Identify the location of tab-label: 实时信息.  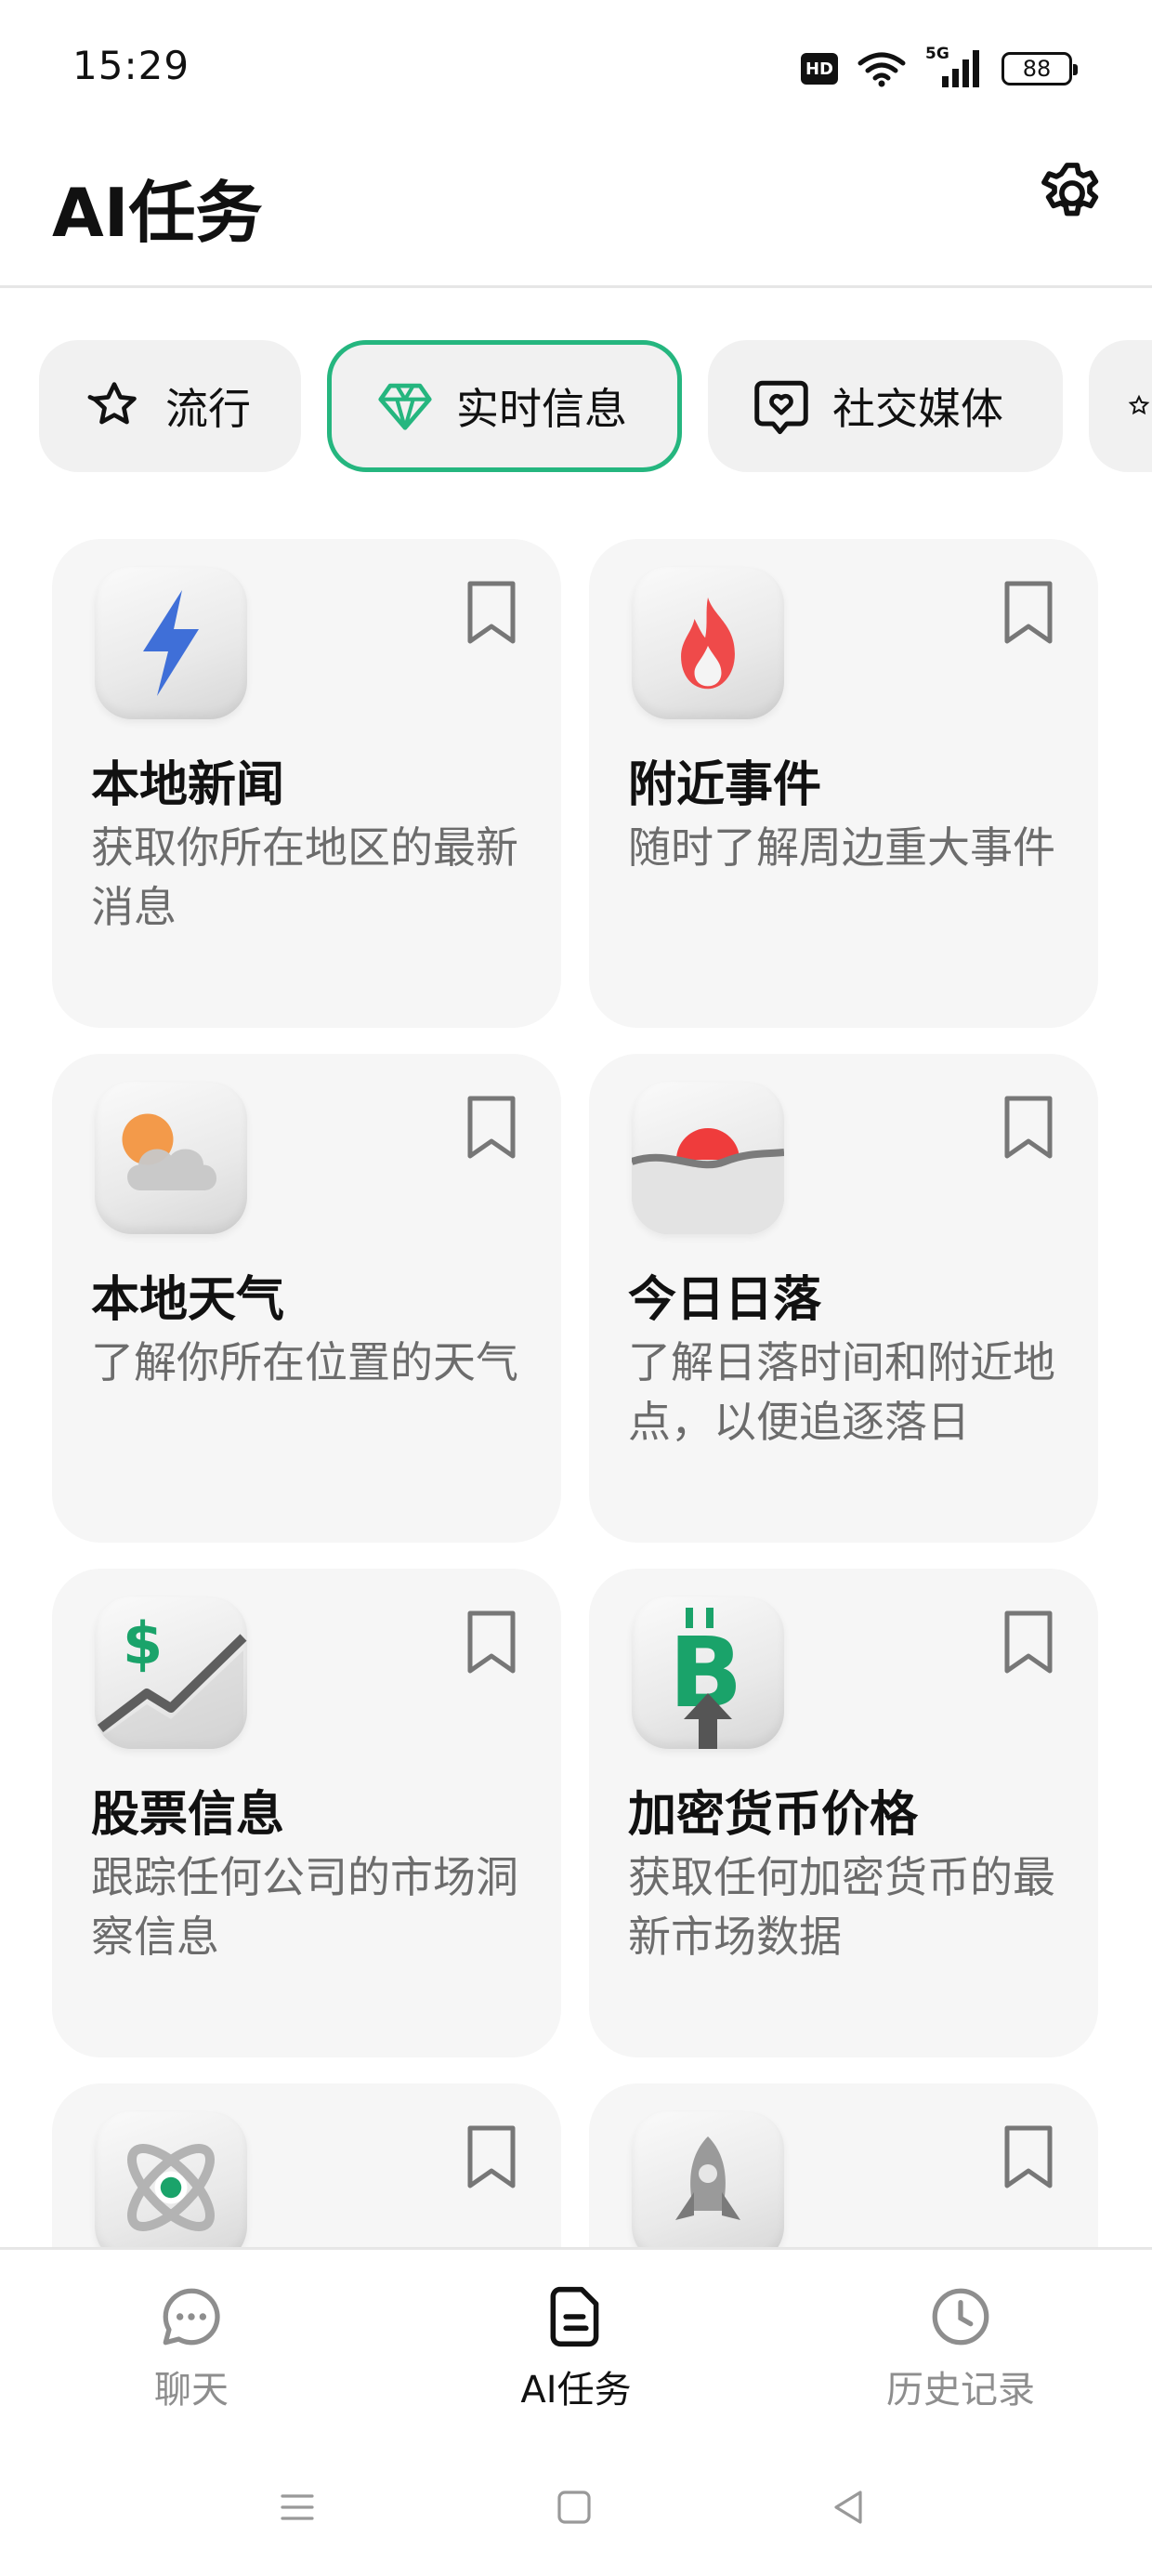
(541, 409).